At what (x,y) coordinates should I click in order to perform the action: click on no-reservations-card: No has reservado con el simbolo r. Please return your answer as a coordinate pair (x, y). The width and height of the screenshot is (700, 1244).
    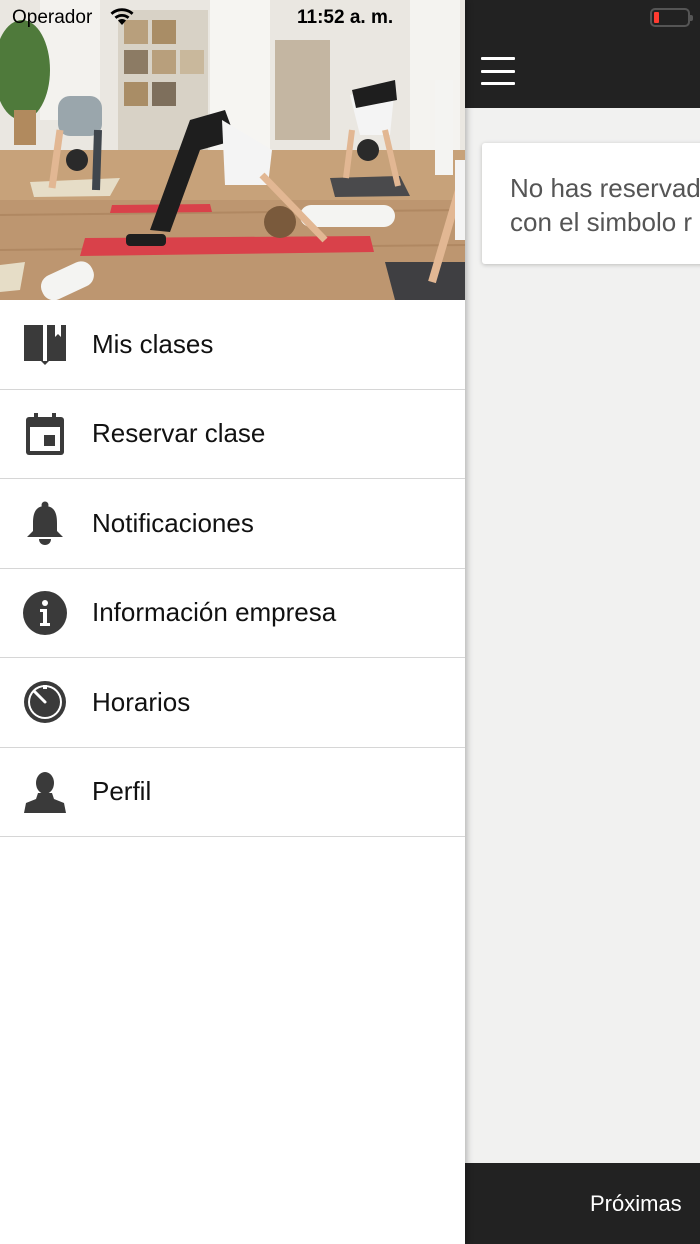
    Looking at the image, I should click on (591, 203).